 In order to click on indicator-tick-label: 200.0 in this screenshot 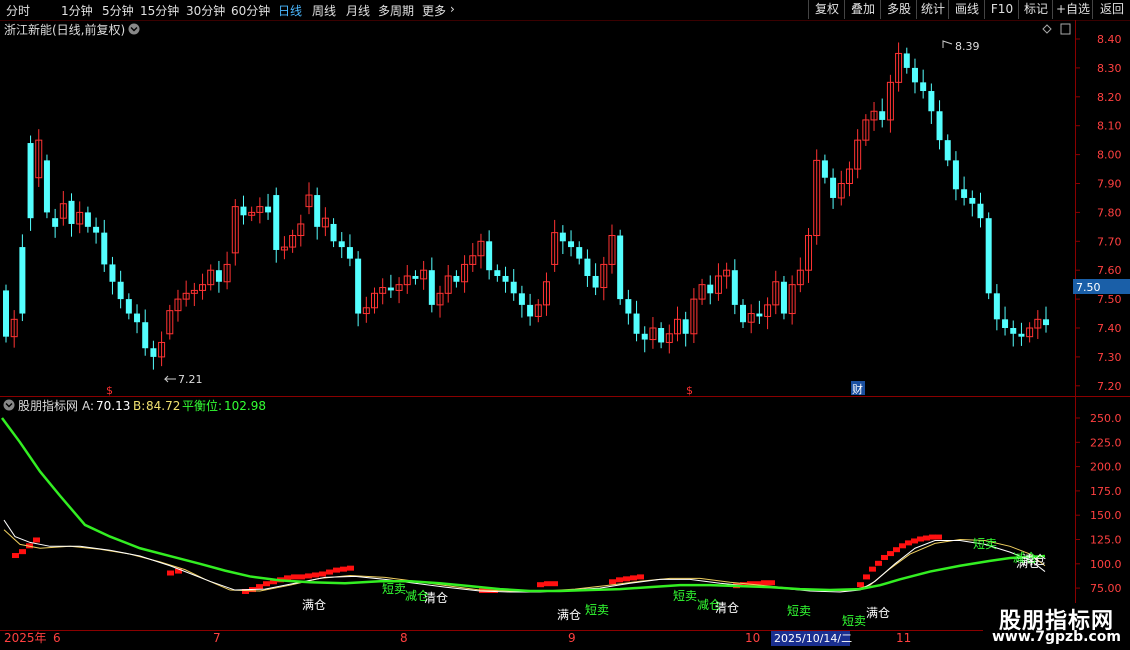, I will do `click(1106, 467)`.